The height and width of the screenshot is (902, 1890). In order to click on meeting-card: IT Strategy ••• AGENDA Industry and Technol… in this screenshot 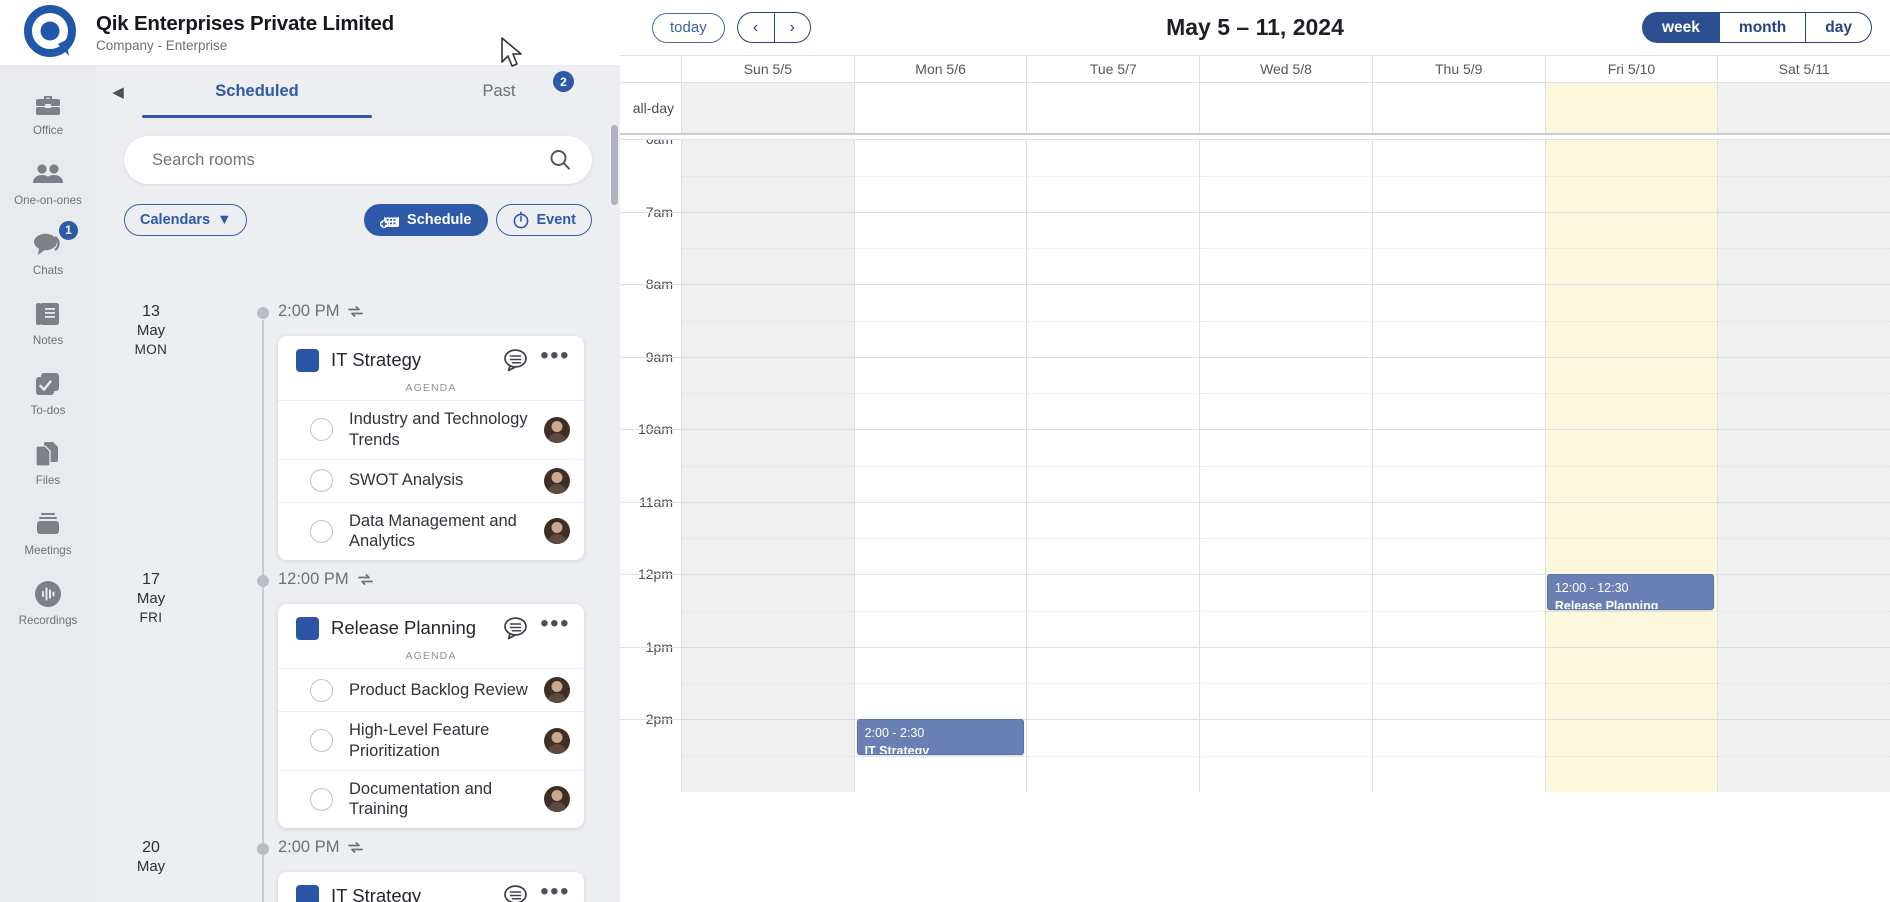, I will do `click(431, 448)`.